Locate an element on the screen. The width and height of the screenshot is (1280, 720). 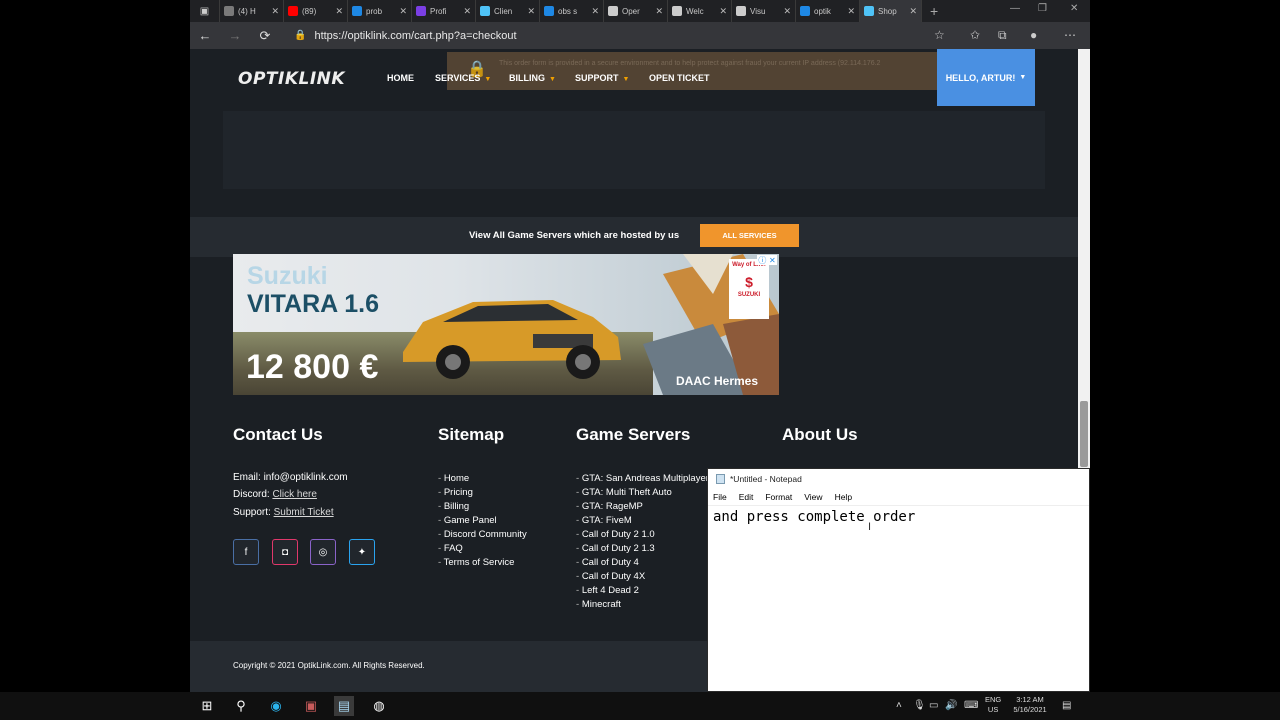
browser-tab: Shop ✕ is located at coordinates (891, 11).